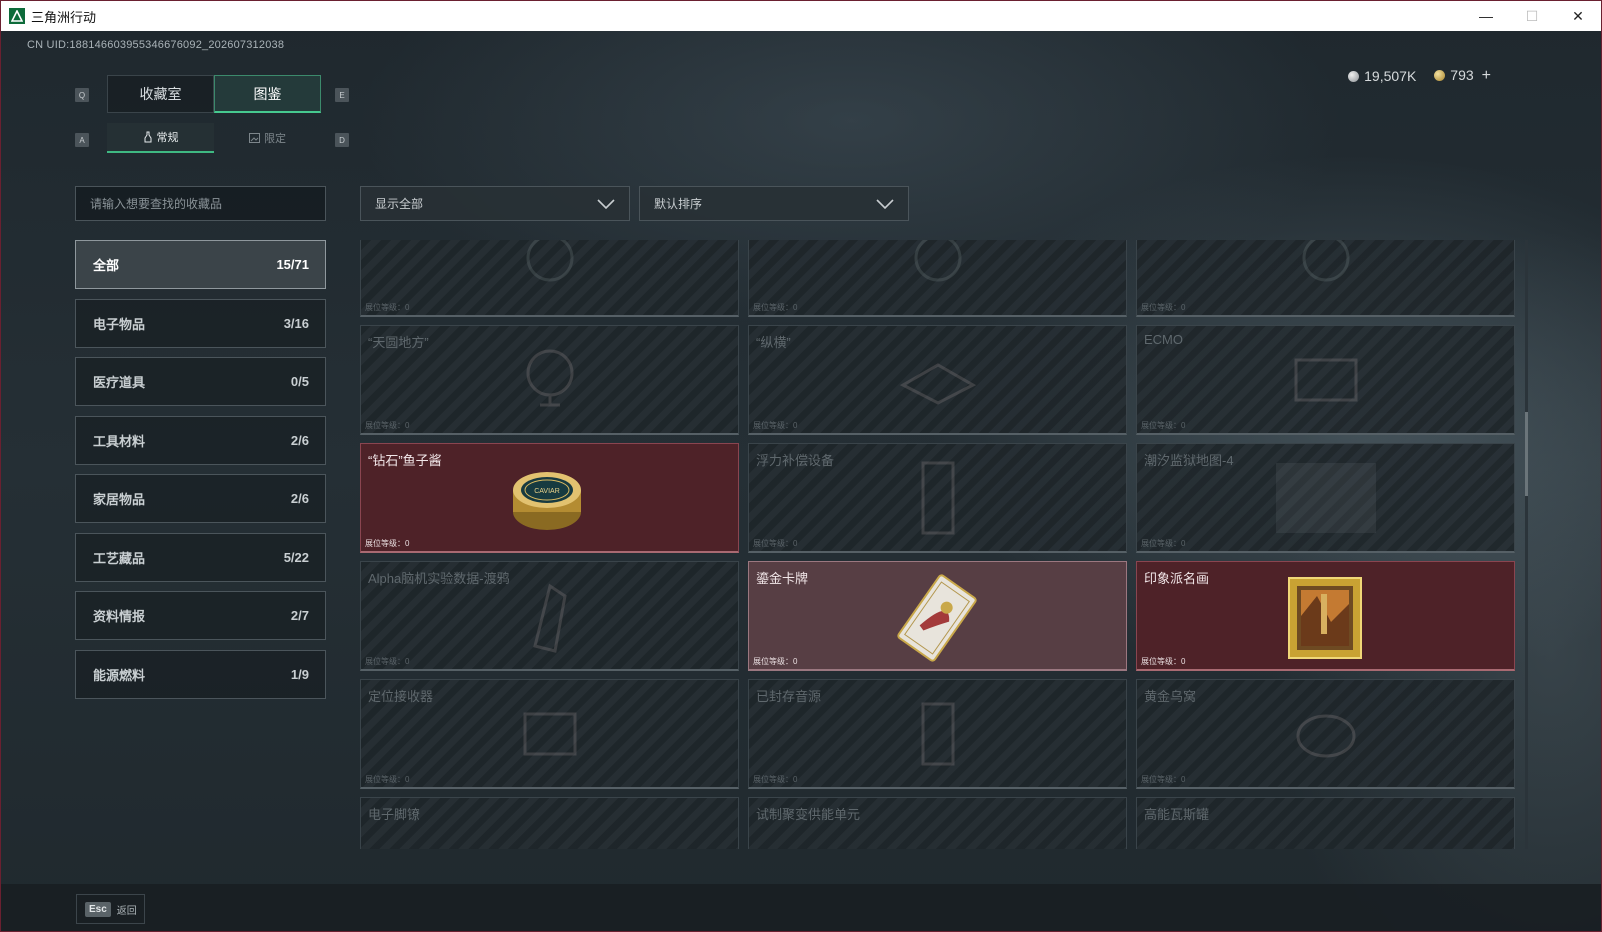 The width and height of the screenshot is (1602, 932). Describe the element at coordinates (495, 203) in the screenshot. I see `filter-dropdown: 显示全部` at that location.